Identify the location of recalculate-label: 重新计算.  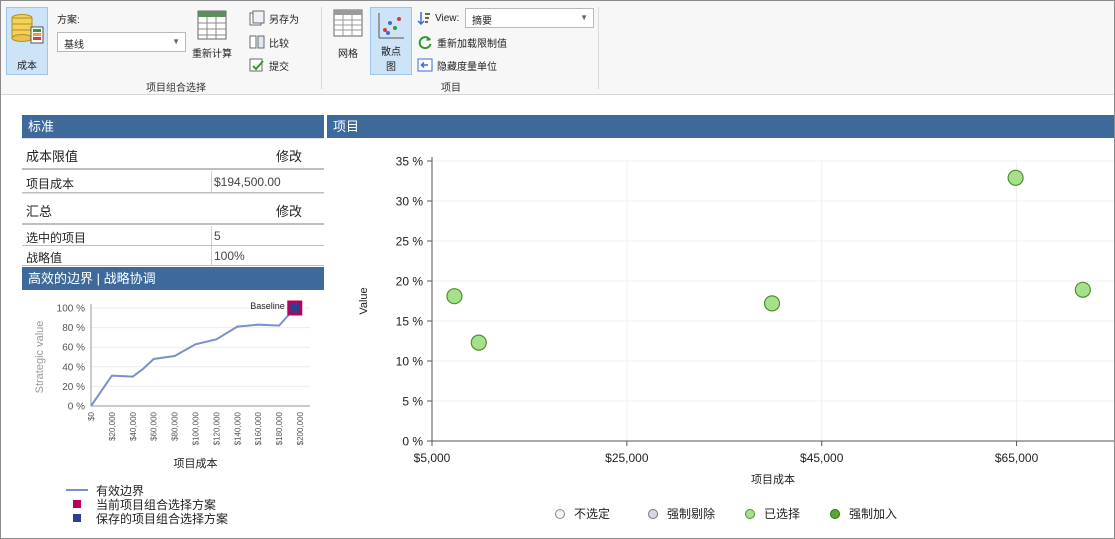
(212, 54).